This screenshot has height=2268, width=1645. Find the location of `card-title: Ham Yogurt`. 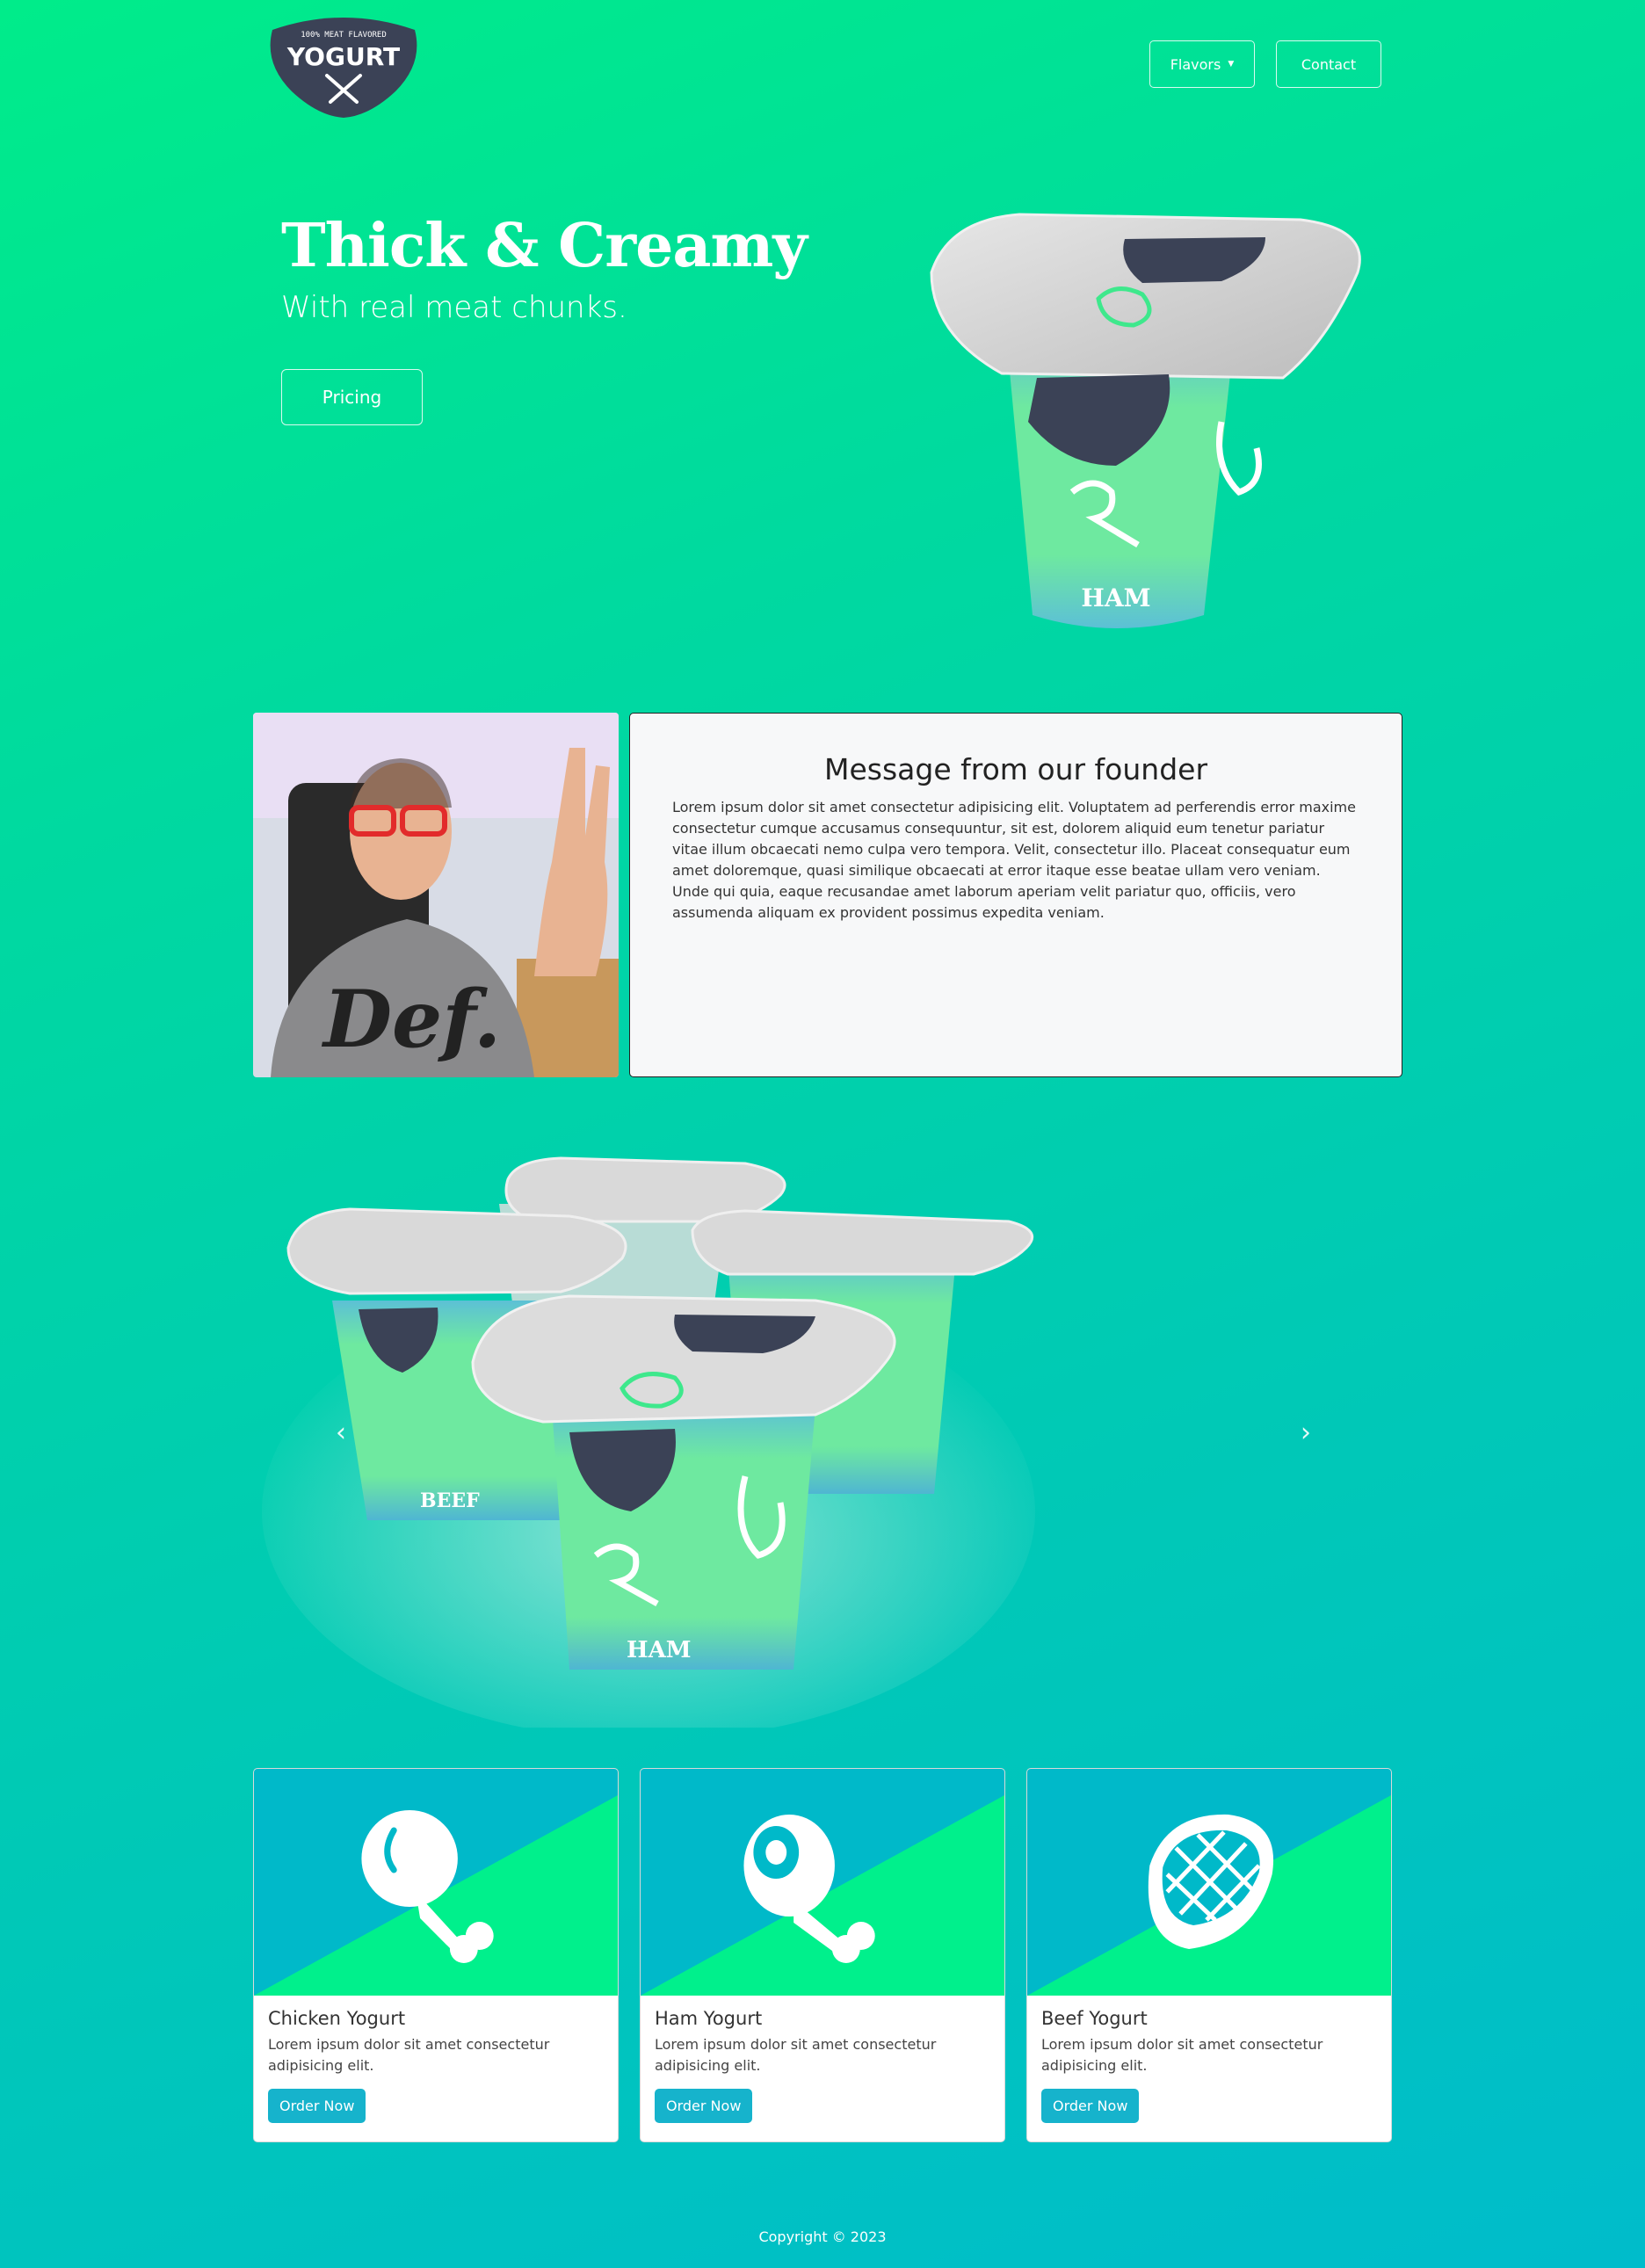

card-title: Ham Yogurt is located at coordinates (709, 2018).